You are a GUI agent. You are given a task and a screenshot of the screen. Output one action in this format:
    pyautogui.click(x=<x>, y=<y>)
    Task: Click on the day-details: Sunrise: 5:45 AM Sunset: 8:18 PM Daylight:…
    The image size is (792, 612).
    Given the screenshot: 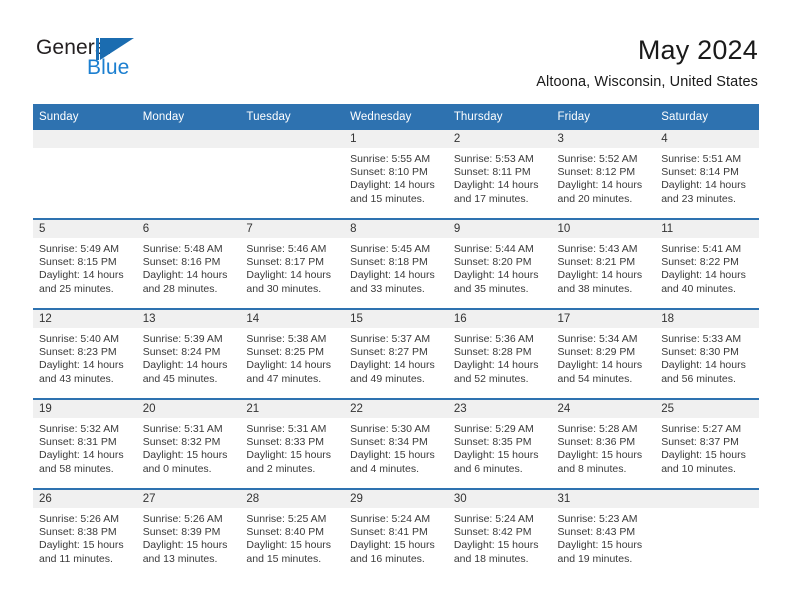 What is the action you would take?
    pyautogui.click(x=396, y=267)
    